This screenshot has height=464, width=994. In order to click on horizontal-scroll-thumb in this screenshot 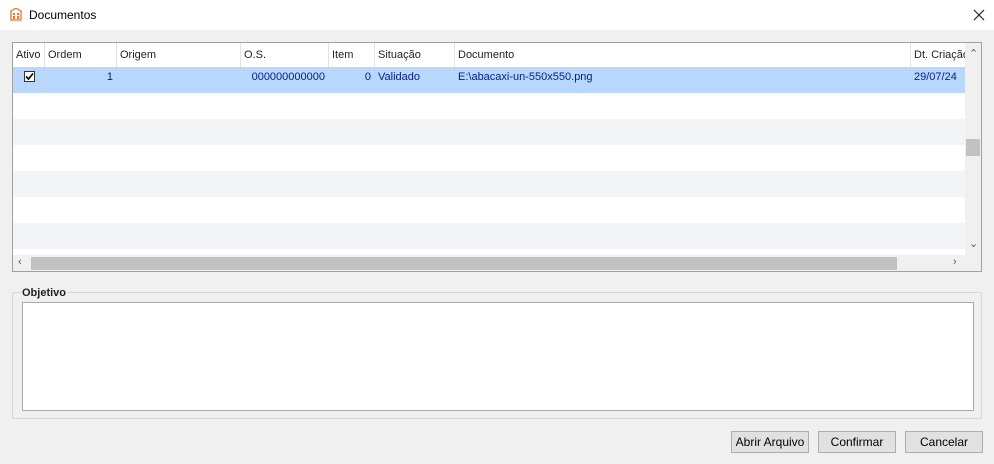, I will do `click(464, 263)`.